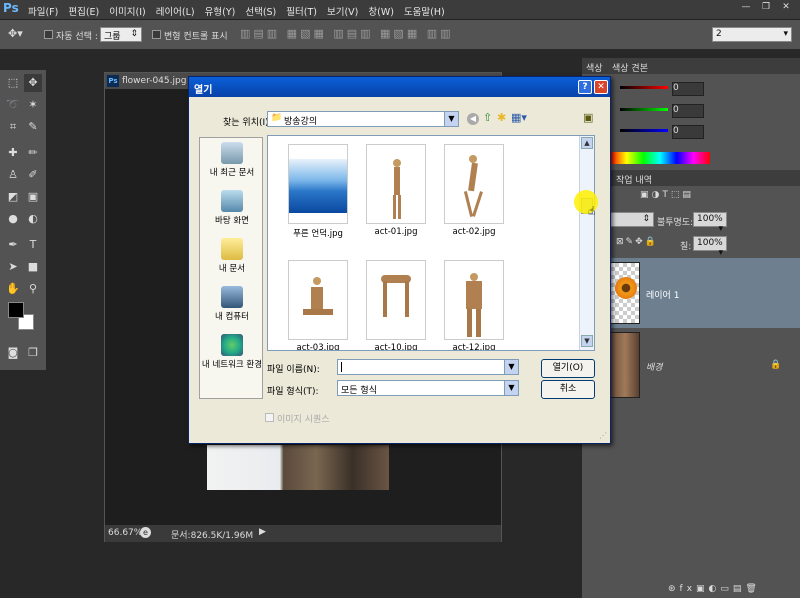 This screenshot has width=800, height=598. I want to click on background-layer-name: 배경, so click(654, 366).